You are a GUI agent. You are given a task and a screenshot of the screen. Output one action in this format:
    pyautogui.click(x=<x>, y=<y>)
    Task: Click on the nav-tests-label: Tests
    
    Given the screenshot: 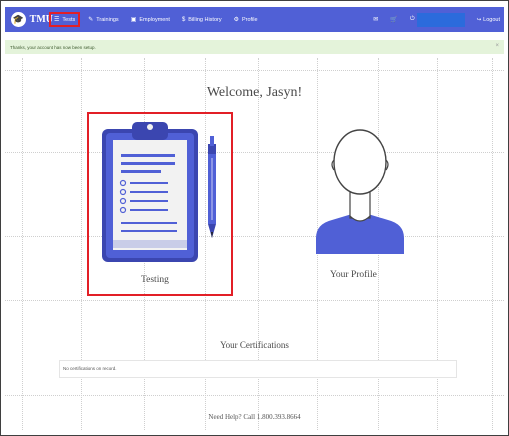 What is the action you would take?
    pyautogui.click(x=69, y=19)
    